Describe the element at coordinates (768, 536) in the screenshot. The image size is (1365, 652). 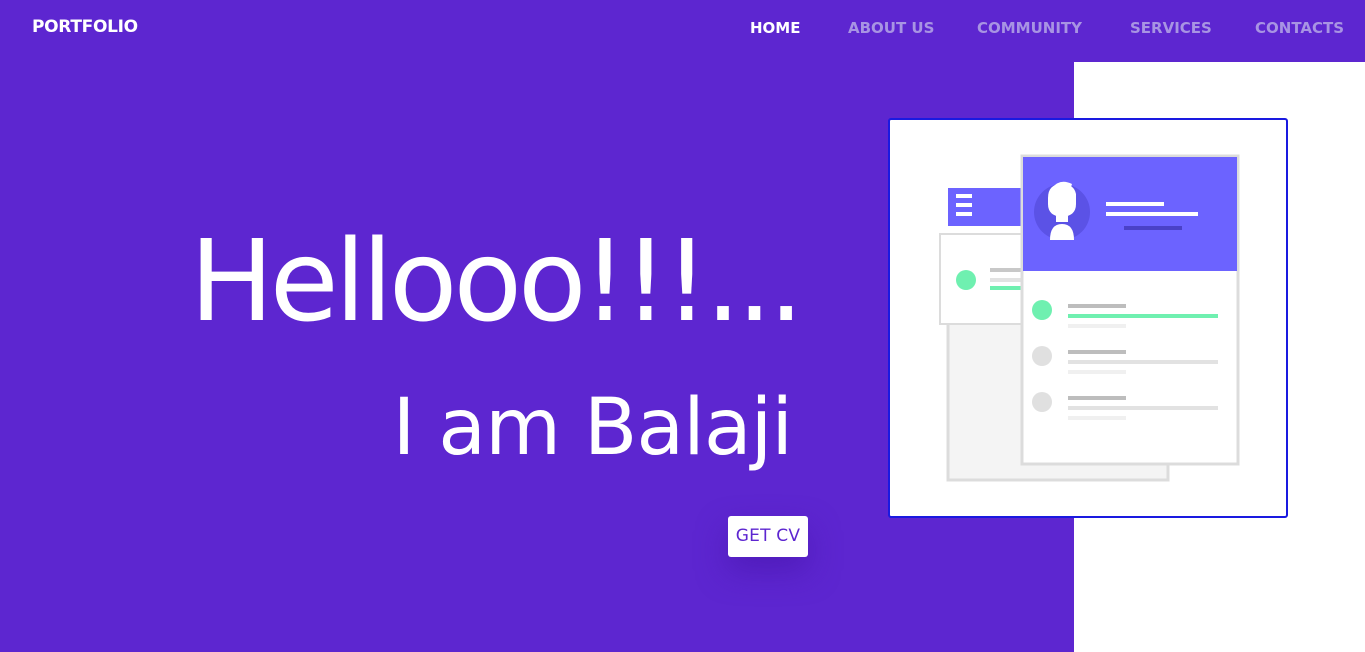
I see `get-cv-button: GET CV` at that location.